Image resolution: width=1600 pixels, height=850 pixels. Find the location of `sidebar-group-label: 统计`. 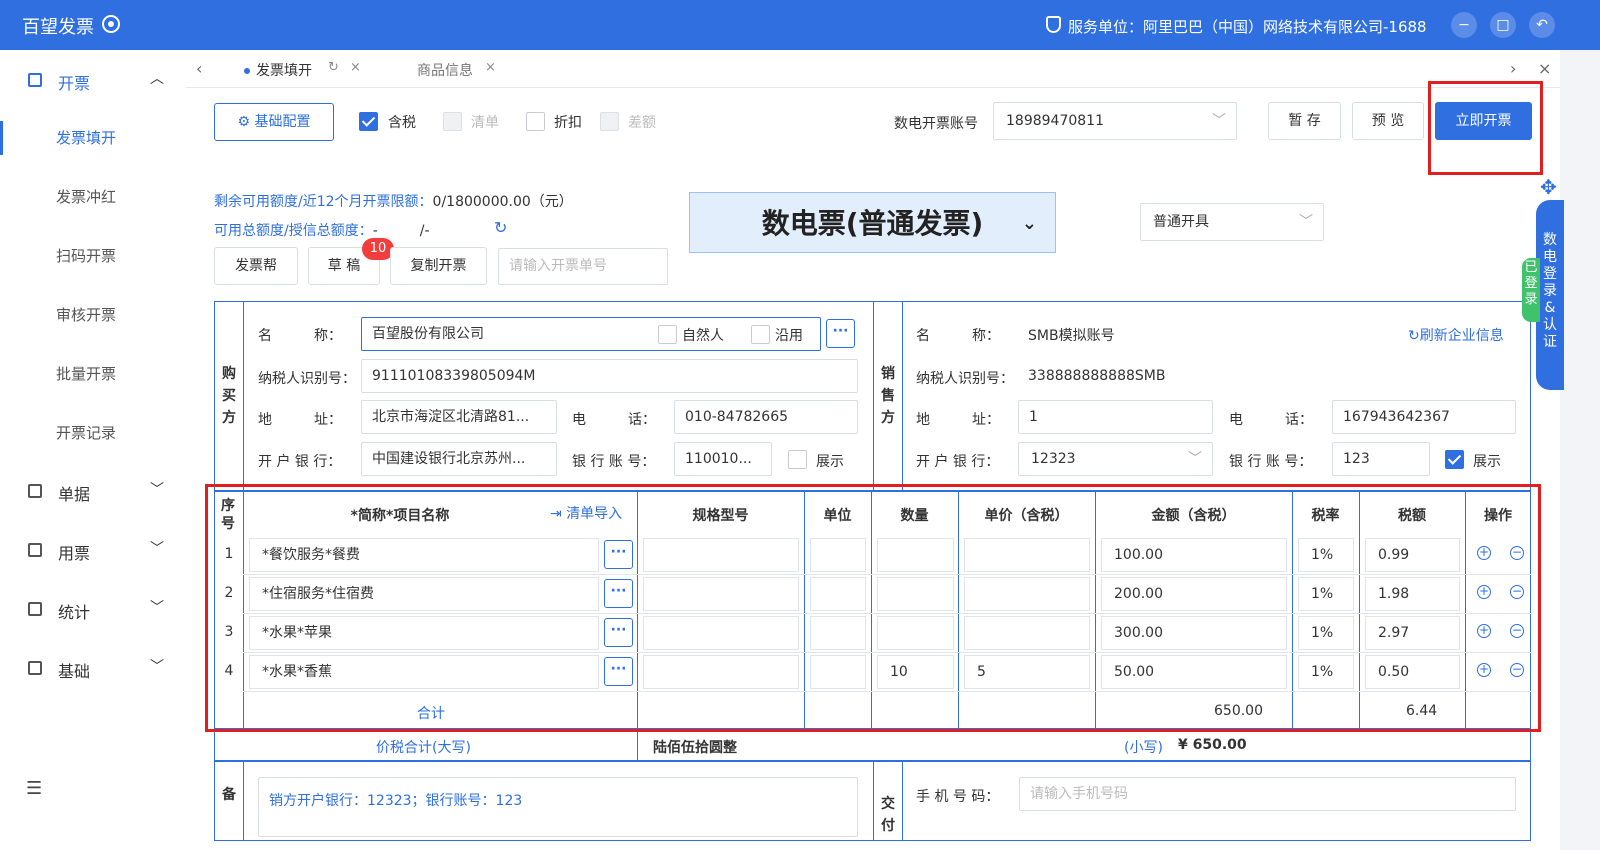

sidebar-group-label: 统计 is located at coordinates (74, 612).